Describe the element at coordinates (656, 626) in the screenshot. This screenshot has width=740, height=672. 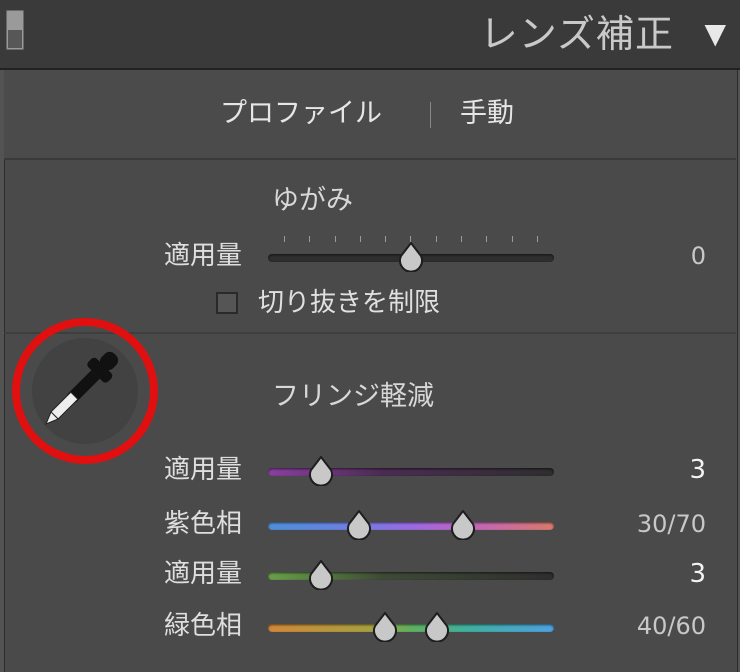
I see `green-hue-value: 40/60` at that location.